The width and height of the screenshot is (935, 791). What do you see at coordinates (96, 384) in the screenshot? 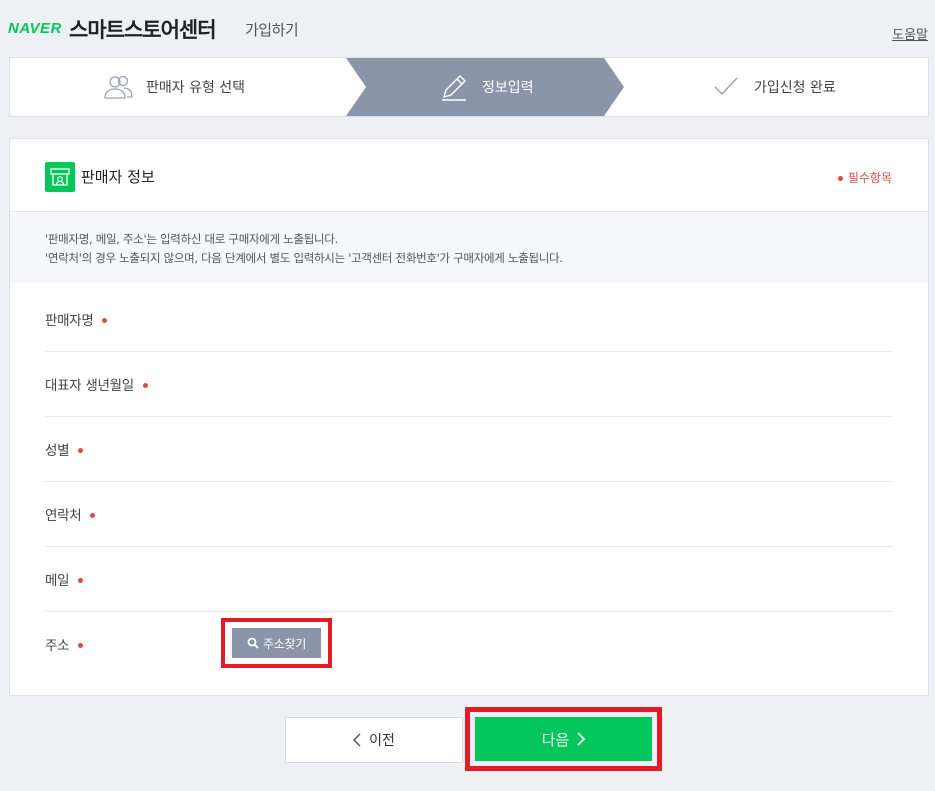
I see `field-label: 대표자 생년월일` at bounding box center [96, 384].